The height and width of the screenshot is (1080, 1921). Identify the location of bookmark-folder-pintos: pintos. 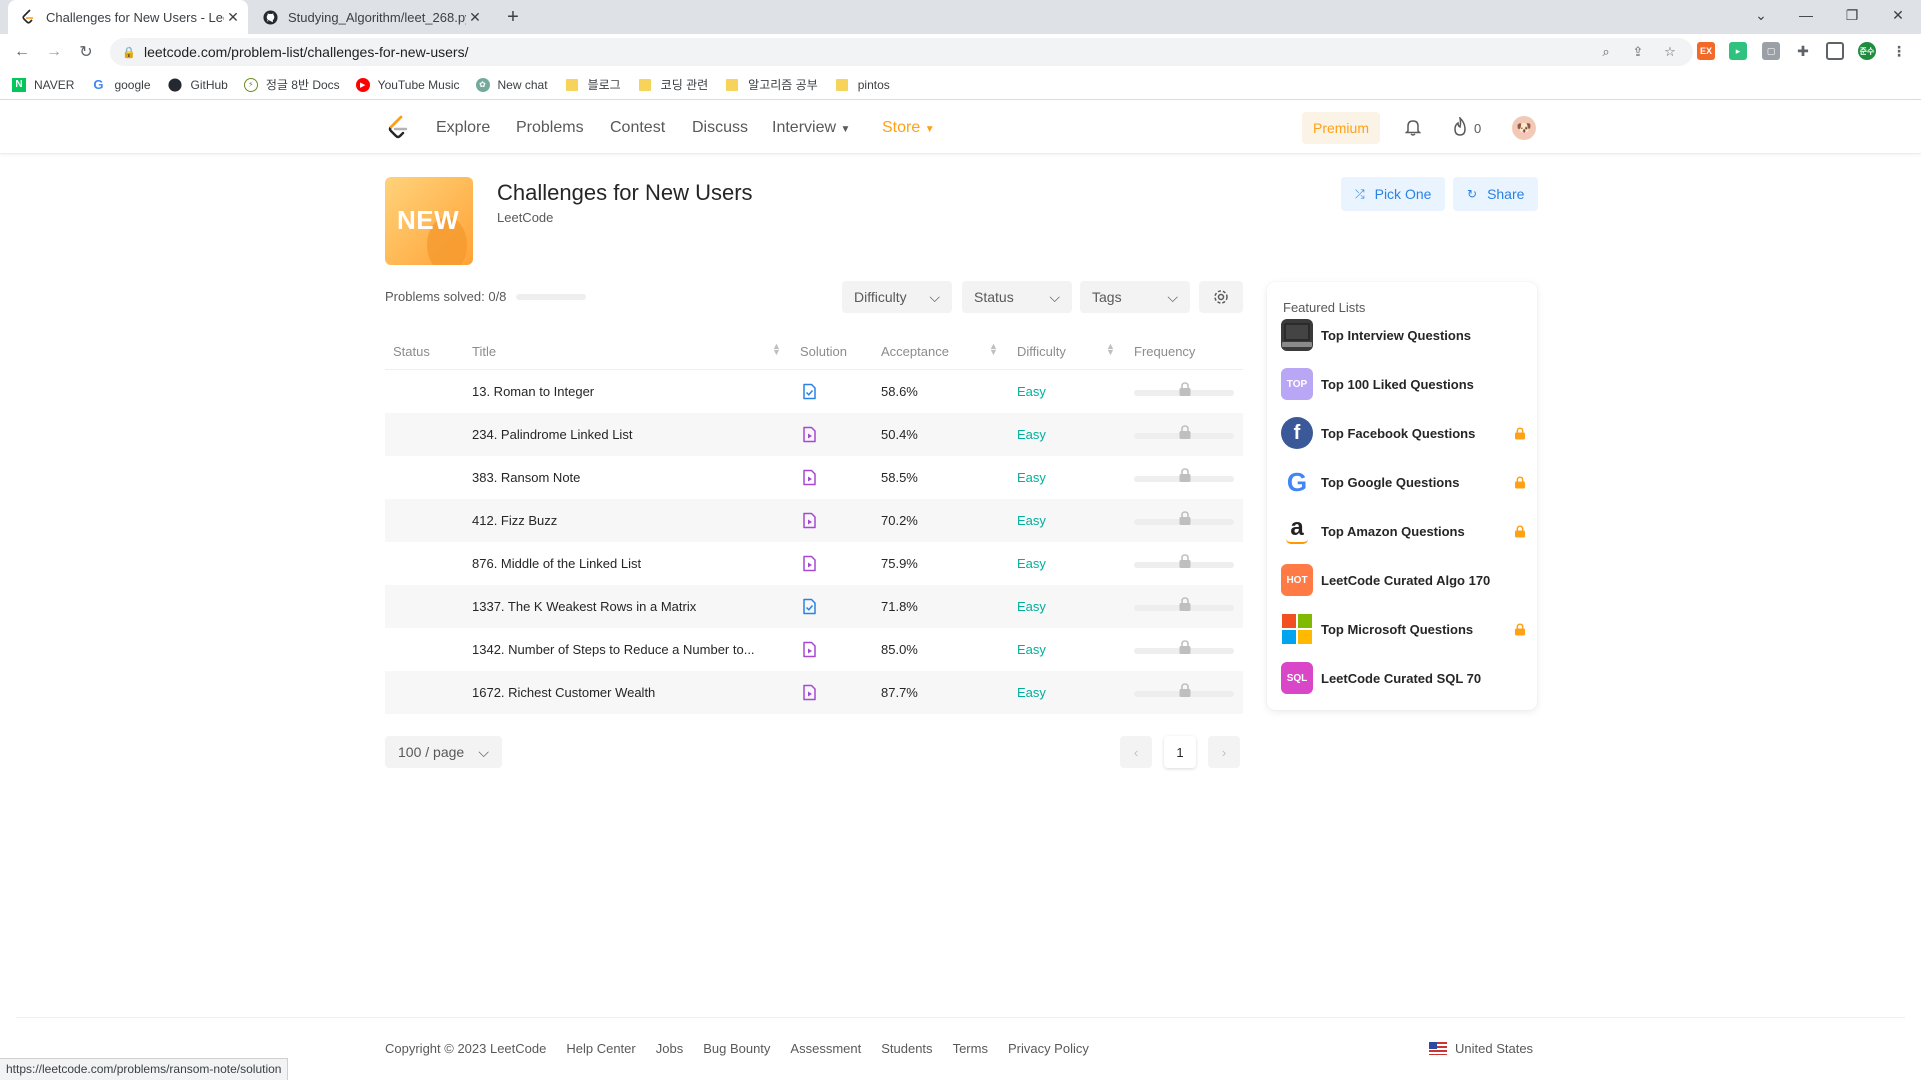
(862, 85).